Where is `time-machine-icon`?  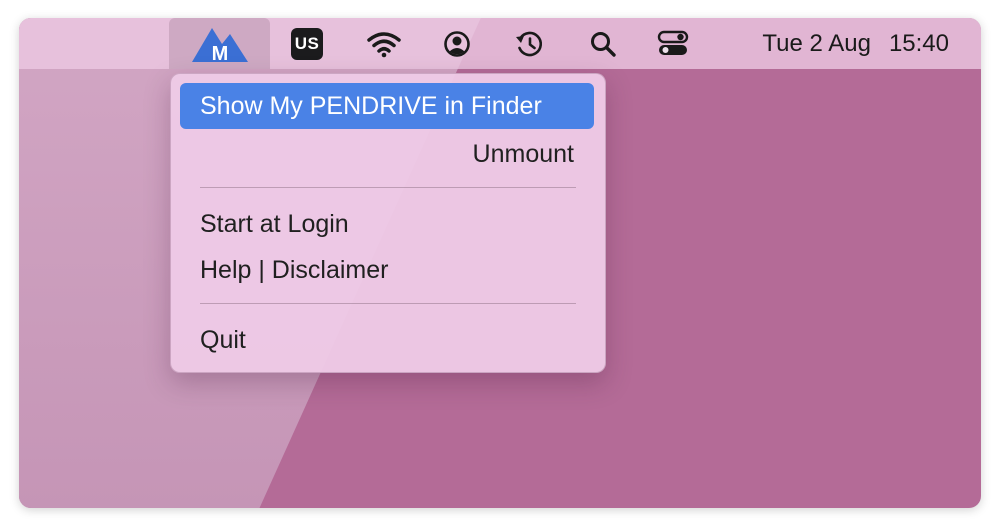 time-machine-icon is located at coordinates (529, 43).